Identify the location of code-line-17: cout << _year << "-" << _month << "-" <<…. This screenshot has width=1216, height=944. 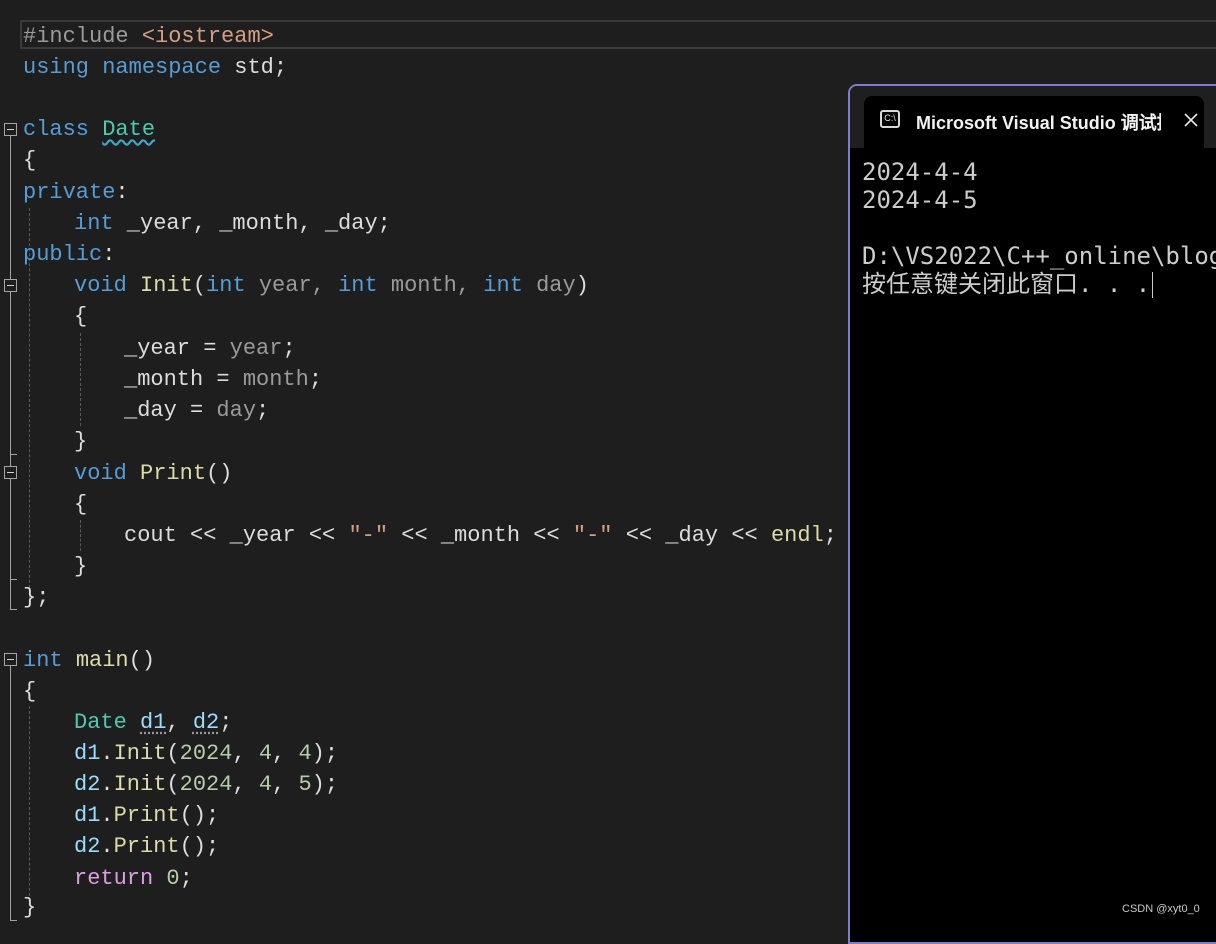
(480, 535).